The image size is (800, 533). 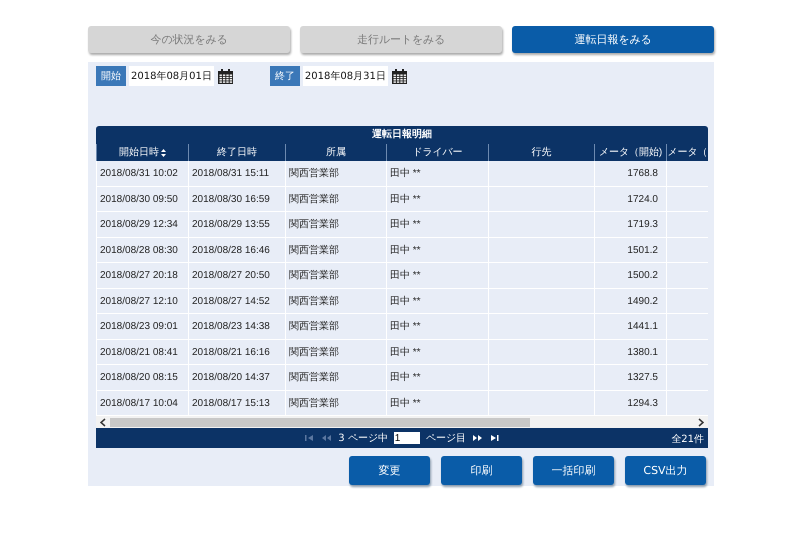 I want to click on date-field: 2018年08月01日, so click(x=171, y=76).